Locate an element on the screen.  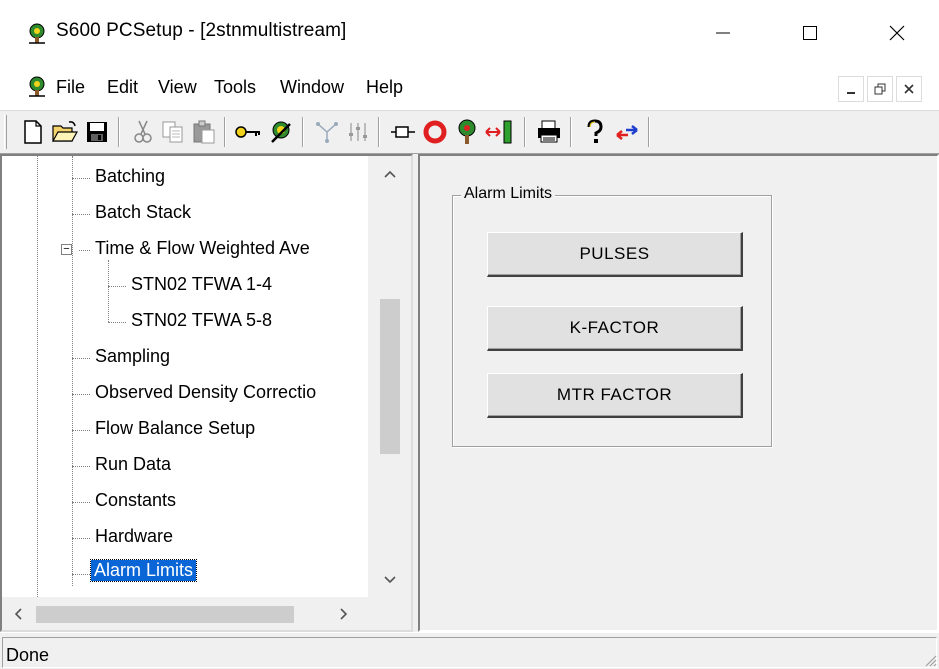
maximize-button is located at coordinates (810, 33).